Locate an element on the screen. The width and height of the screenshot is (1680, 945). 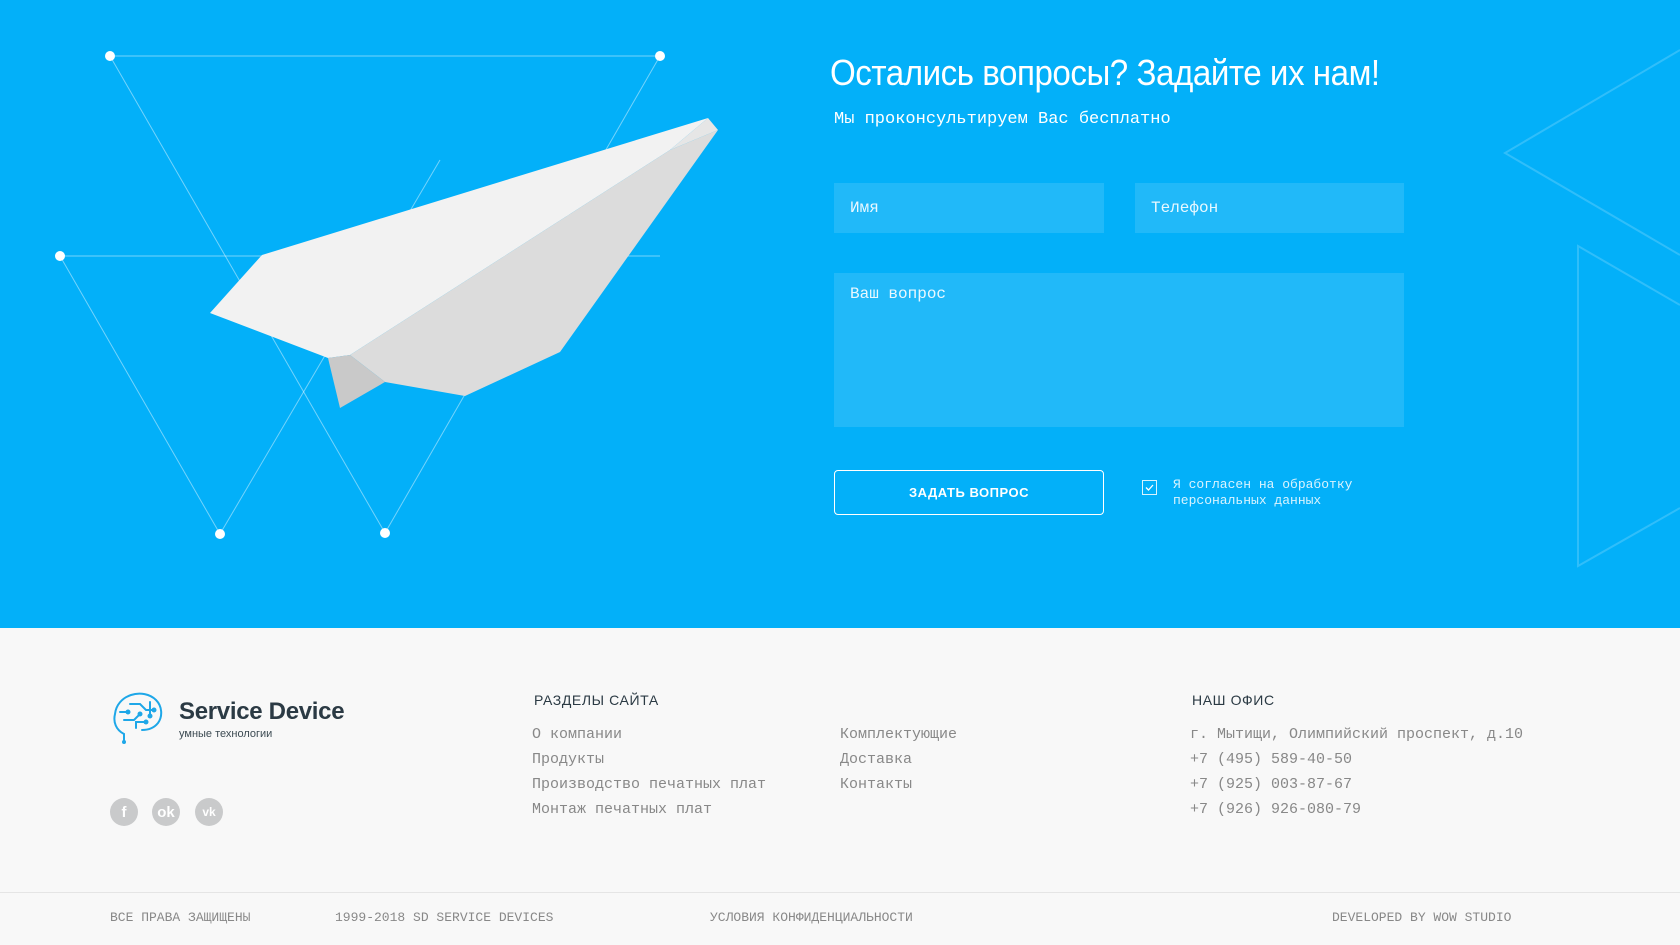
copyright-years: 1999-2018 SD SERVICE DEVICES is located at coordinates (444, 917).